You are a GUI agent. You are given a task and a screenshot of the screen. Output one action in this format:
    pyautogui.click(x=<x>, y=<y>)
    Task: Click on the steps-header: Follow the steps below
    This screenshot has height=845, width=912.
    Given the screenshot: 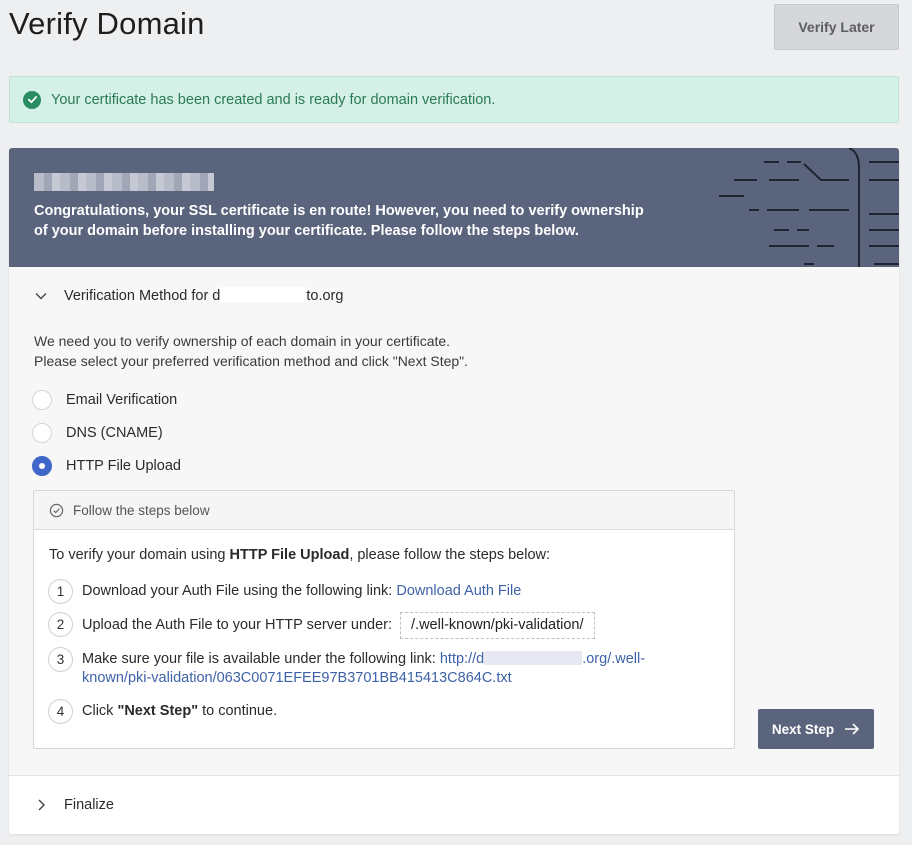 What is the action you would take?
    pyautogui.click(x=384, y=510)
    